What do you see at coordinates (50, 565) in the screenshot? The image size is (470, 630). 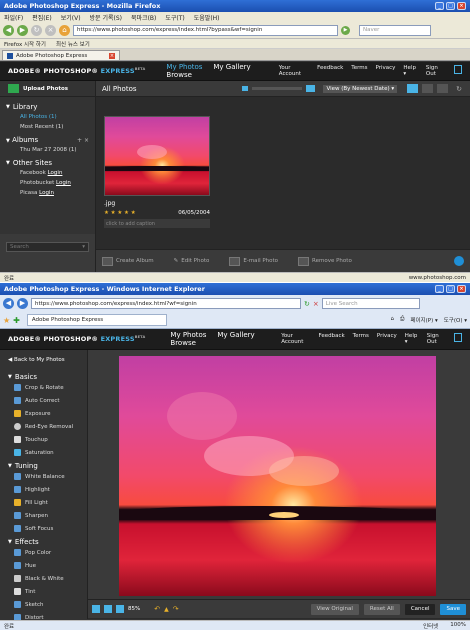 I see `tool-hue: Hue` at bounding box center [50, 565].